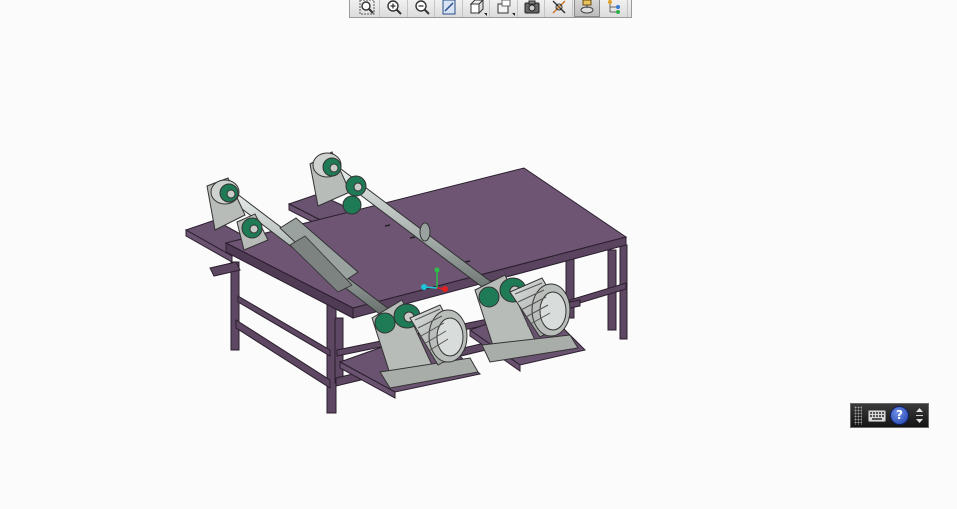  I want to click on swap-visible-button, so click(587, 8).